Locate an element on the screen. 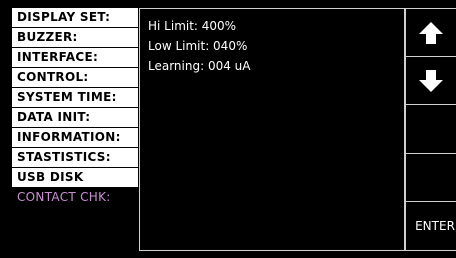  menu-item-information: INFORMATION: is located at coordinates (75, 137).